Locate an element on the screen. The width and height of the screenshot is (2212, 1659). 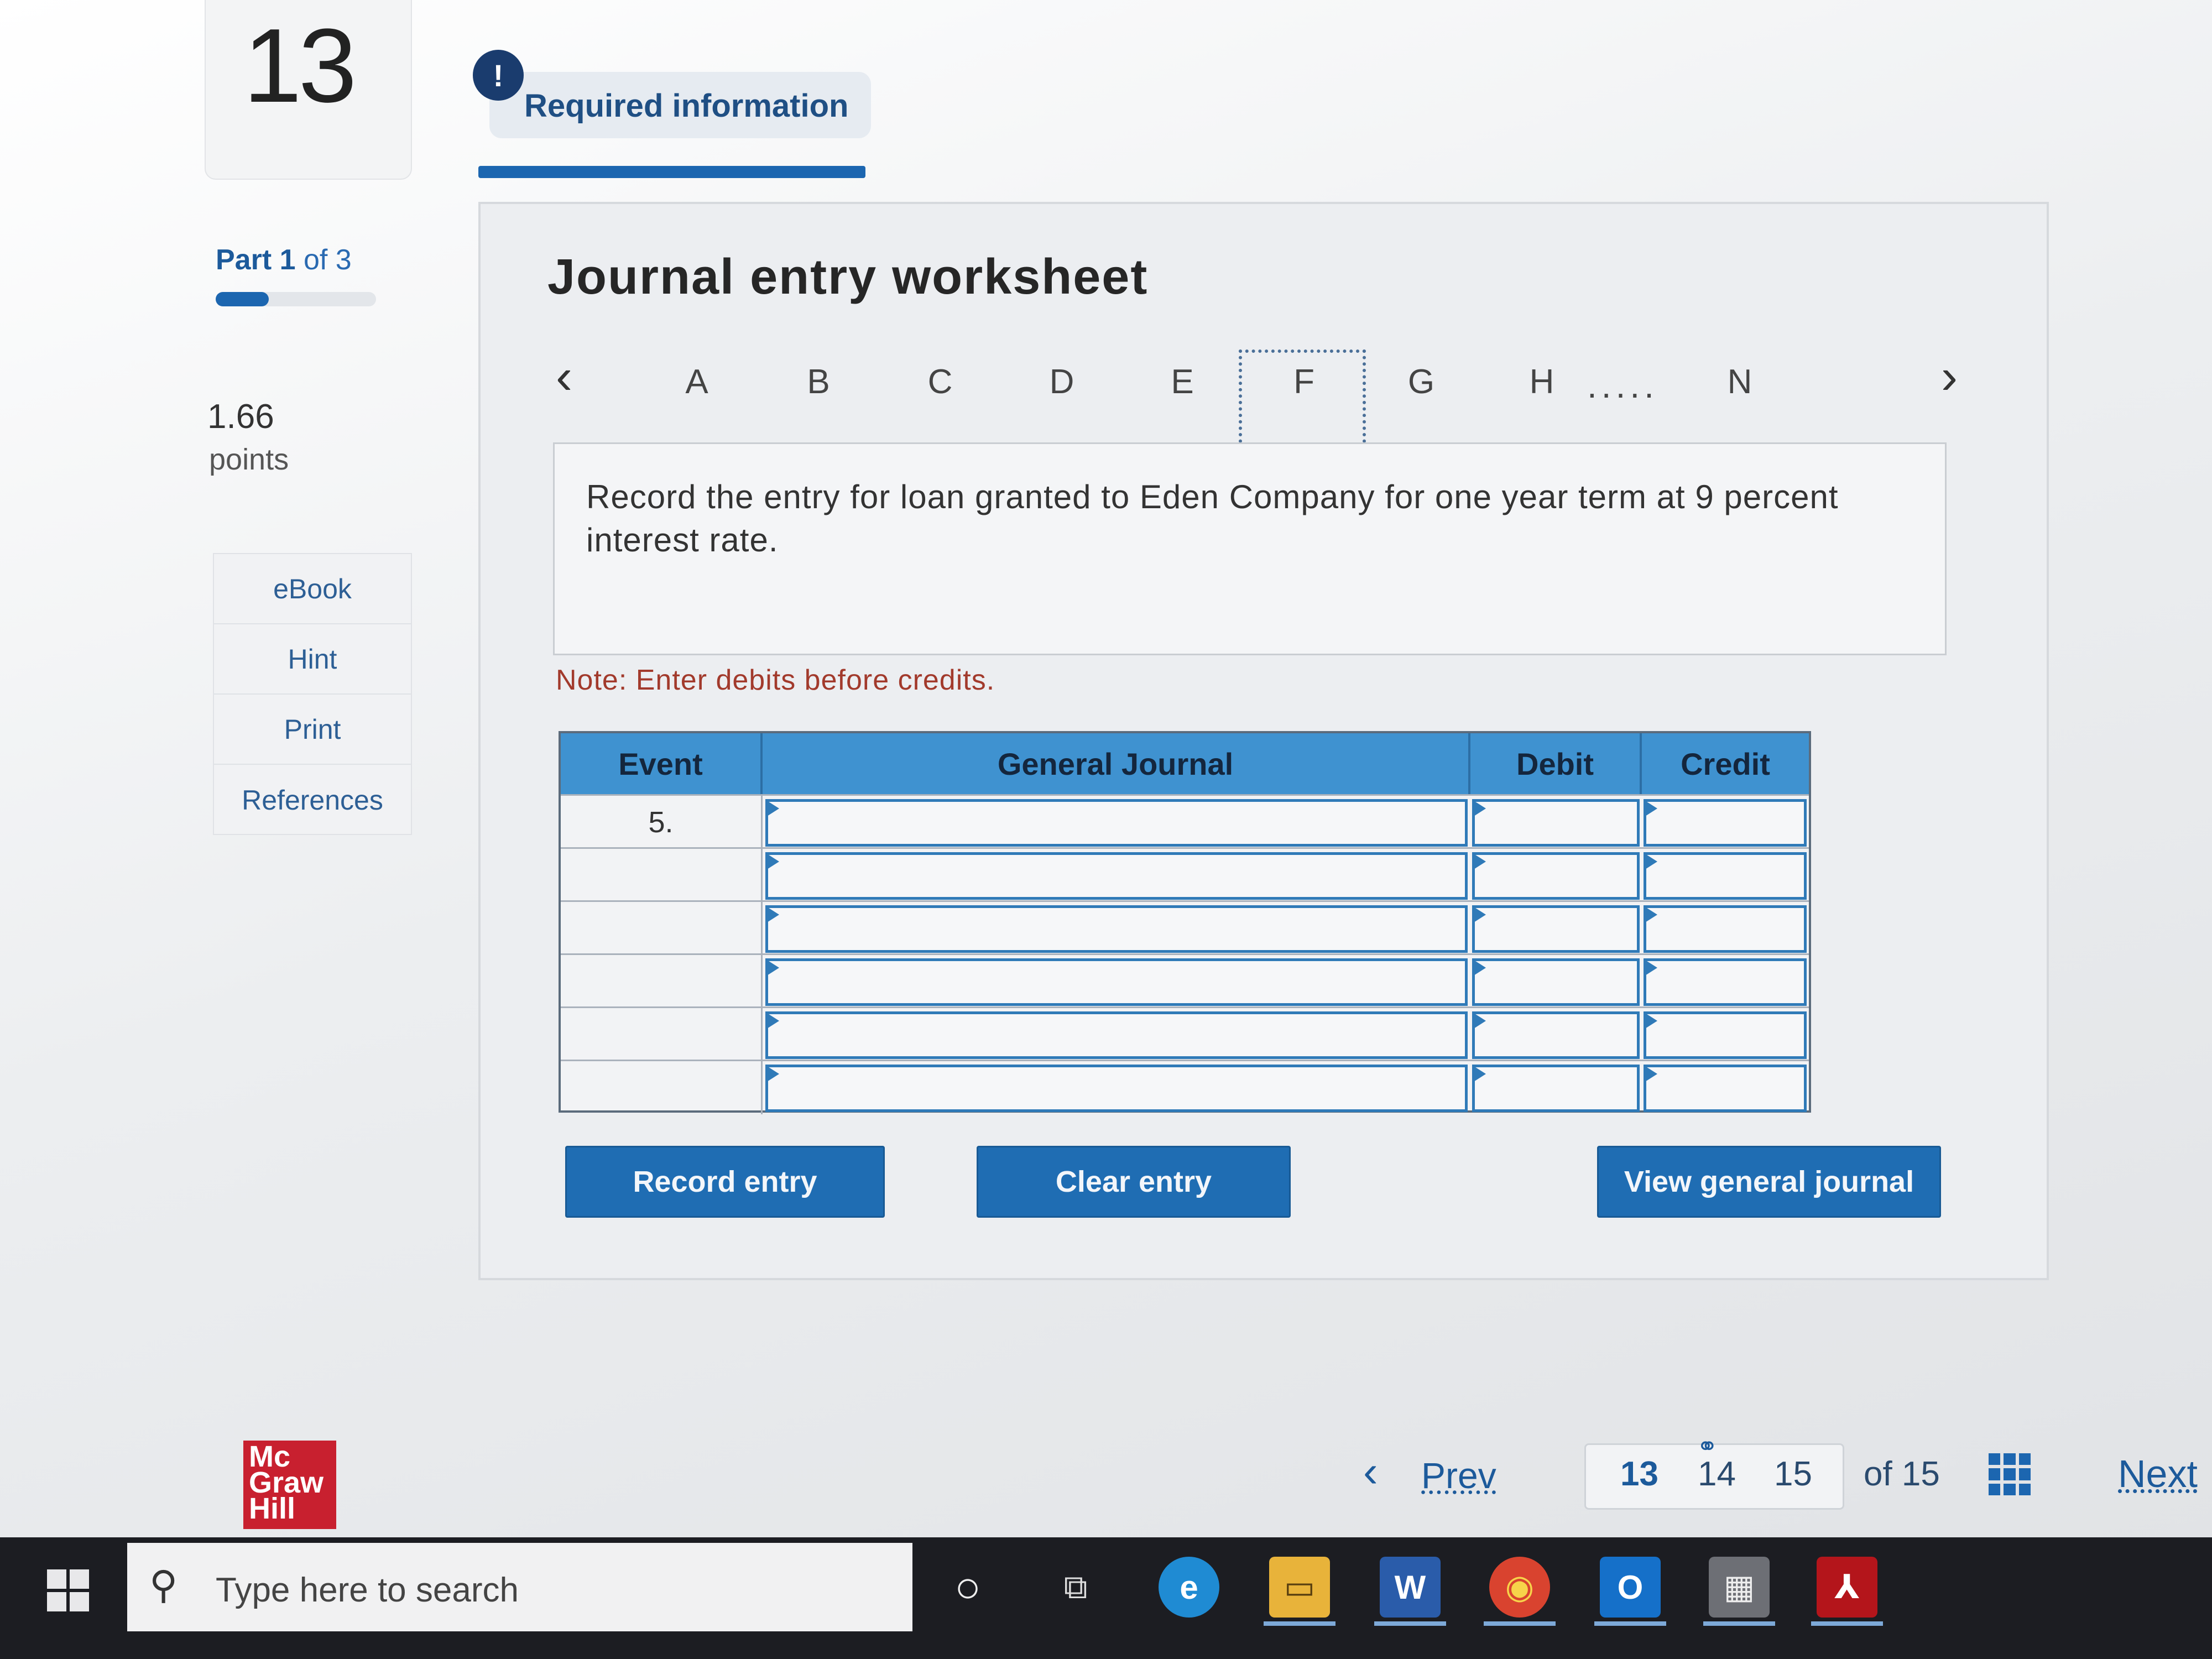
calculator-icon: ▦ is located at coordinates (1739, 1588).